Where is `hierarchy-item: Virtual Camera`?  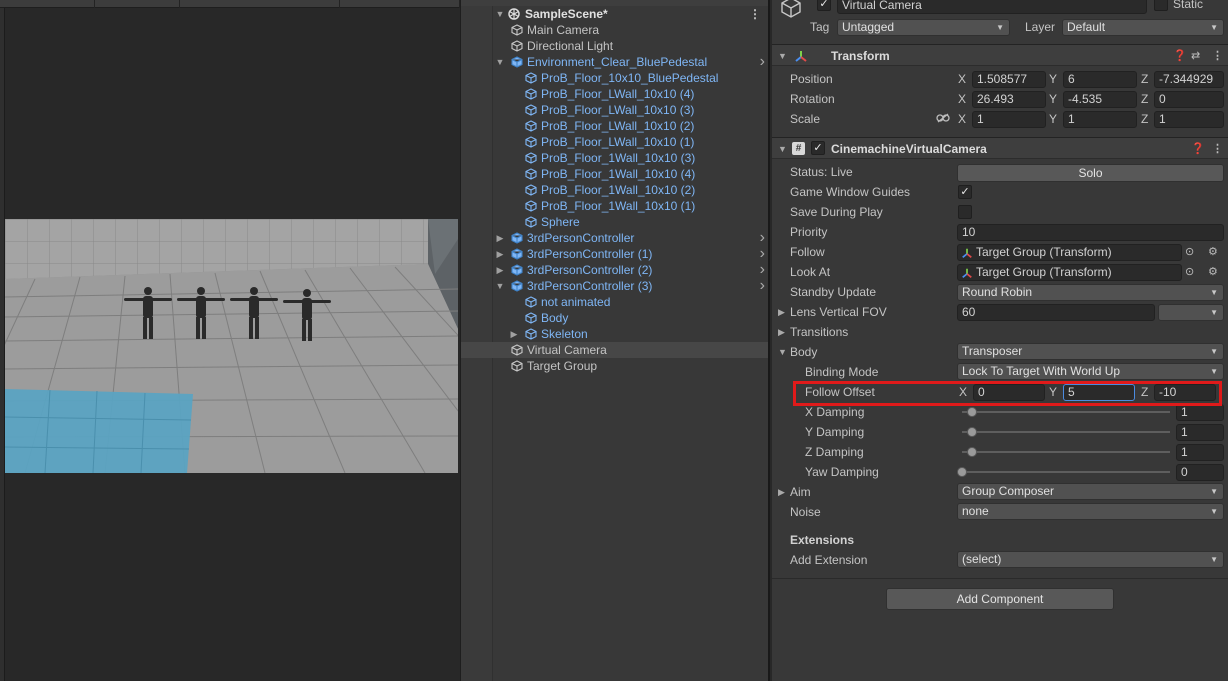 hierarchy-item: Virtual Camera is located at coordinates (614, 350).